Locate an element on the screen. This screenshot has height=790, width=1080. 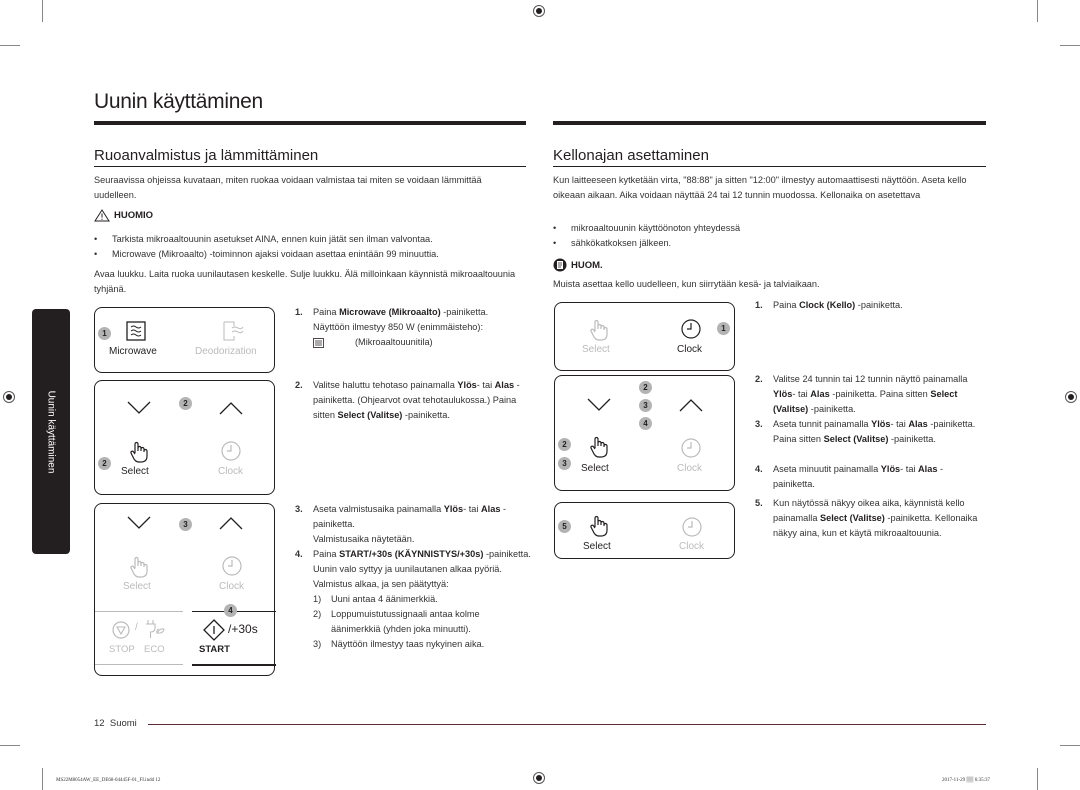
condition-item: mikroaaltouunin käyttöönoton yhteydessä is located at coordinates (769, 228).